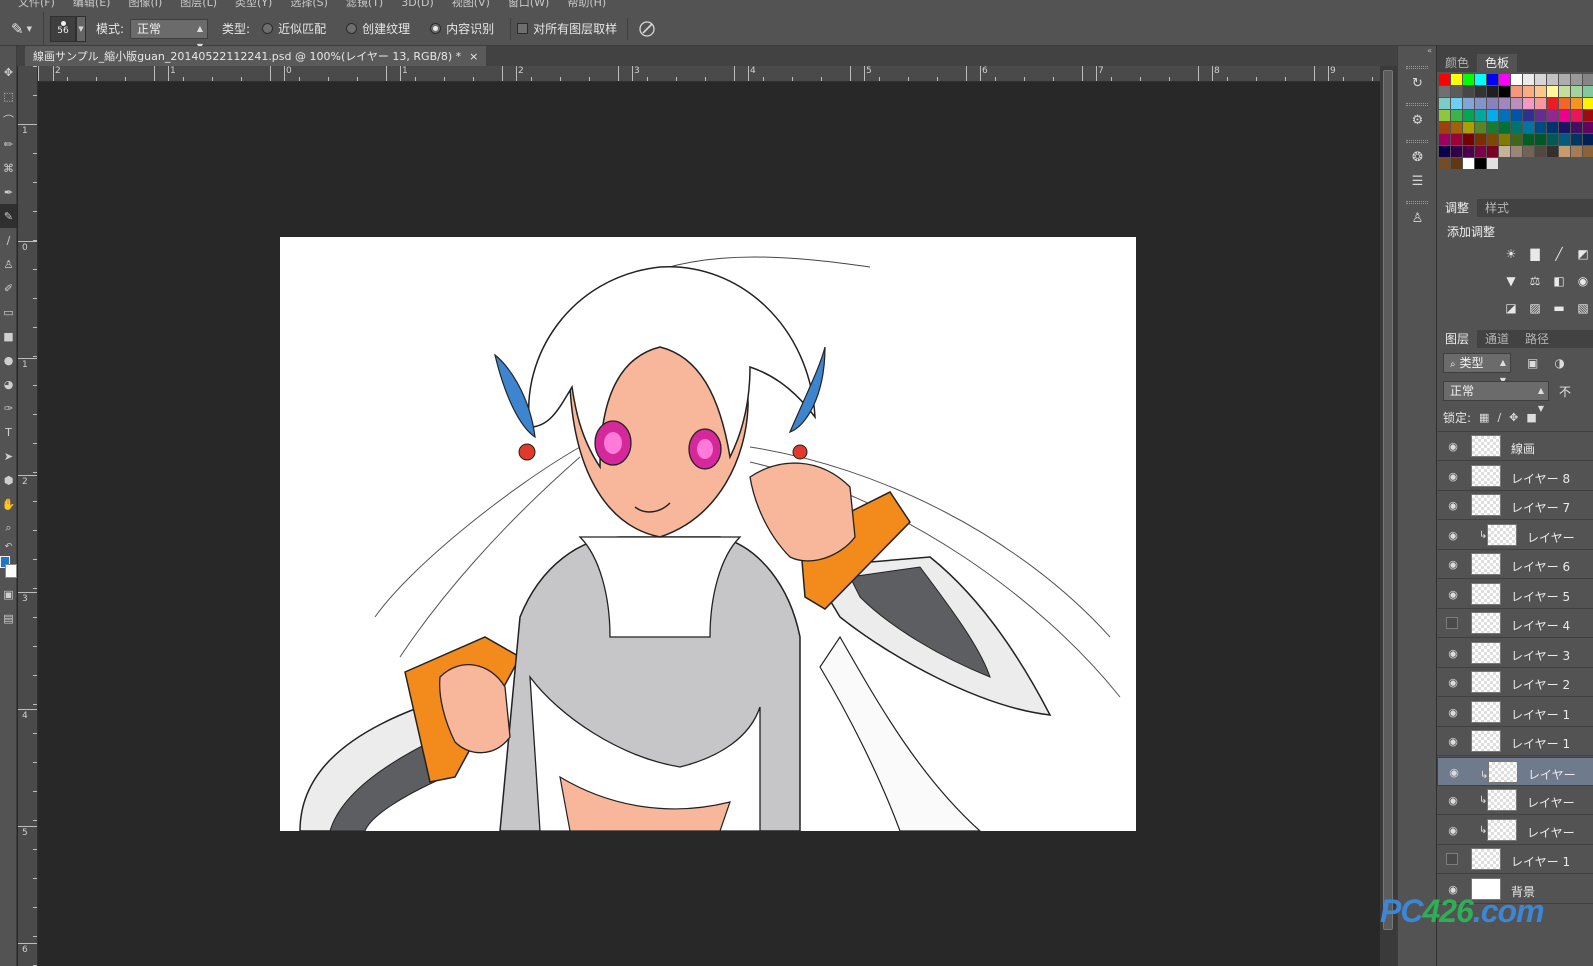 The height and width of the screenshot is (966, 1593). What do you see at coordinates (1452, 859) in the screenshot?
I see `visibility-toggle` at bounding box center [1452, 859].